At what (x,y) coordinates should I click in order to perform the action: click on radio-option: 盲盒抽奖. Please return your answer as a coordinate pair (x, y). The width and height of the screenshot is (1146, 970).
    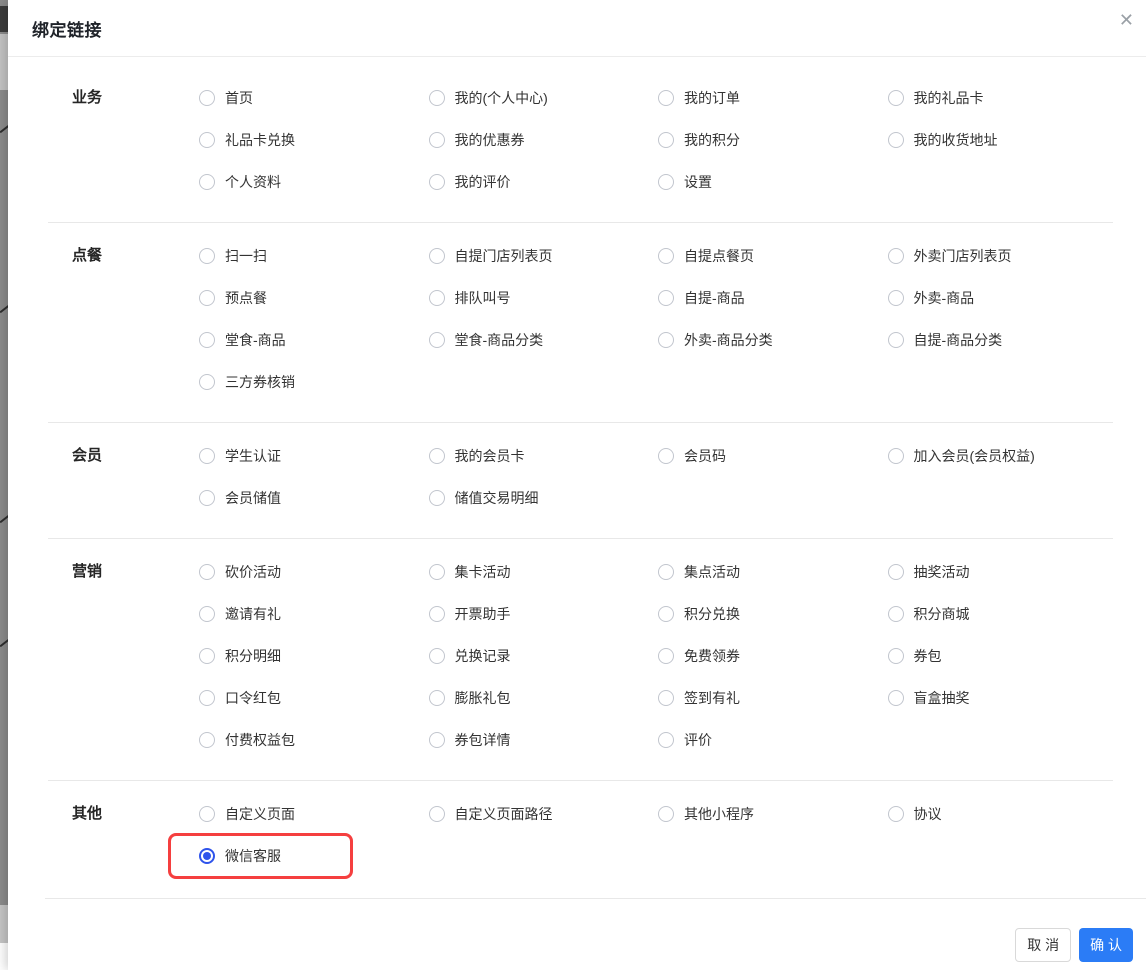
    Looking at the image, I should click on (1002, 698).